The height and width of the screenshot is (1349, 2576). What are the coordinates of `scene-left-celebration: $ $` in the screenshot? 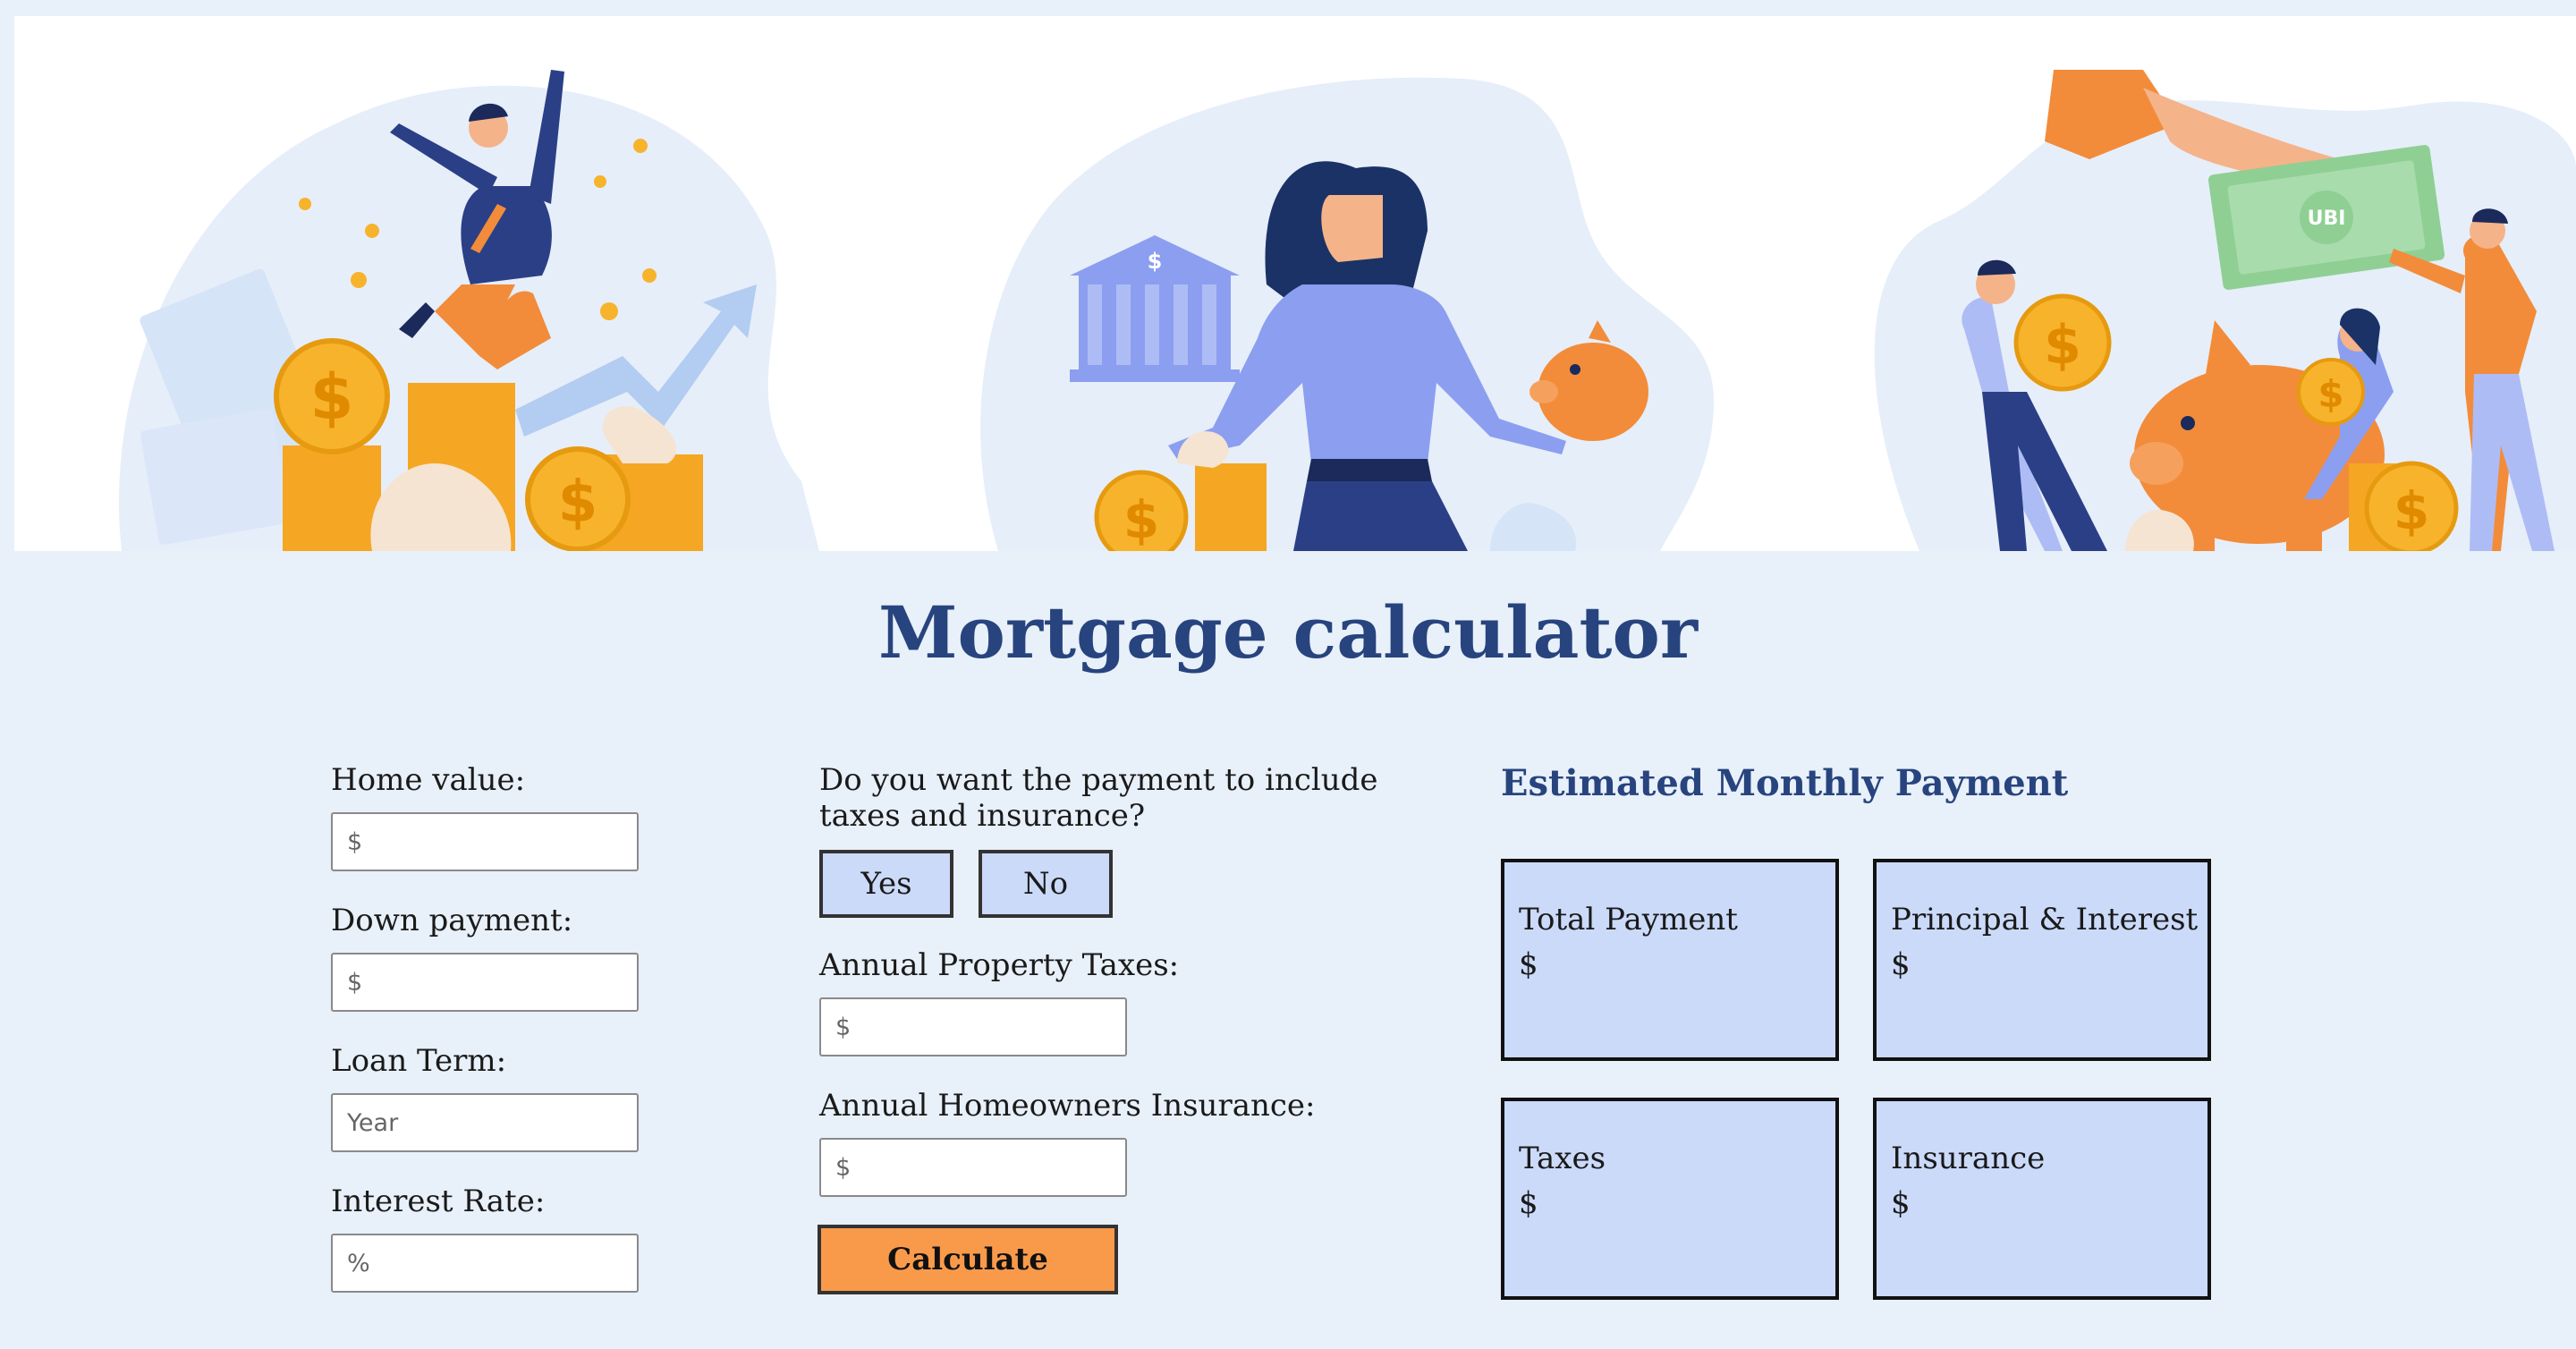 It's located at (469, 310).